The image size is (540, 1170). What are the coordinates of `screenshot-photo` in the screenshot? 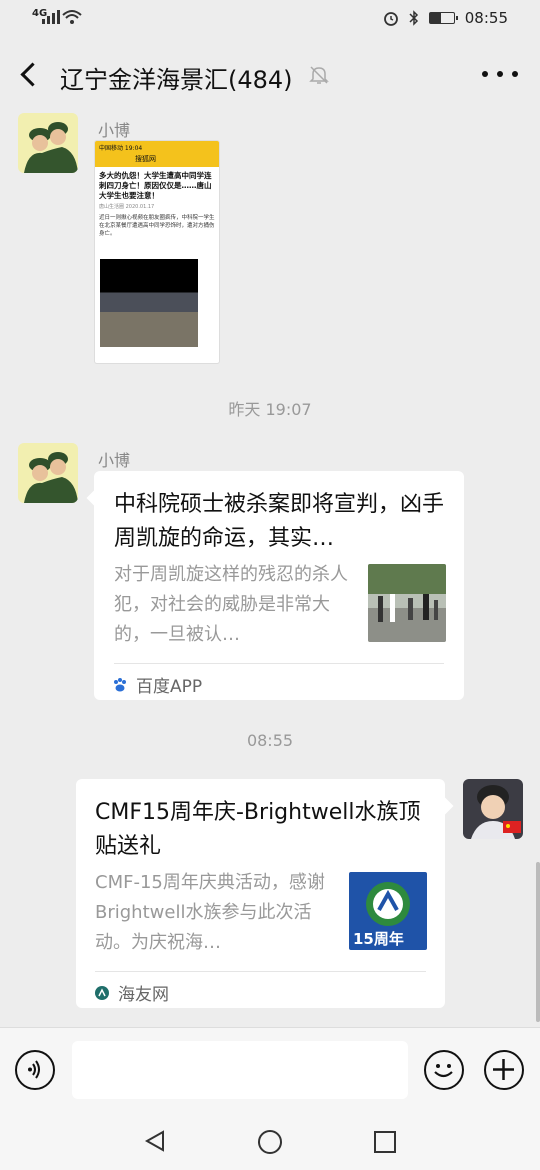 It's located at (149, 303).